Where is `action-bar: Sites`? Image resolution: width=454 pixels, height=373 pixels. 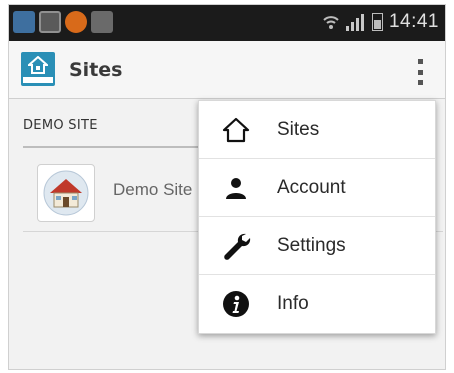
action-bar: Sites is located at coordinates (227, 70).